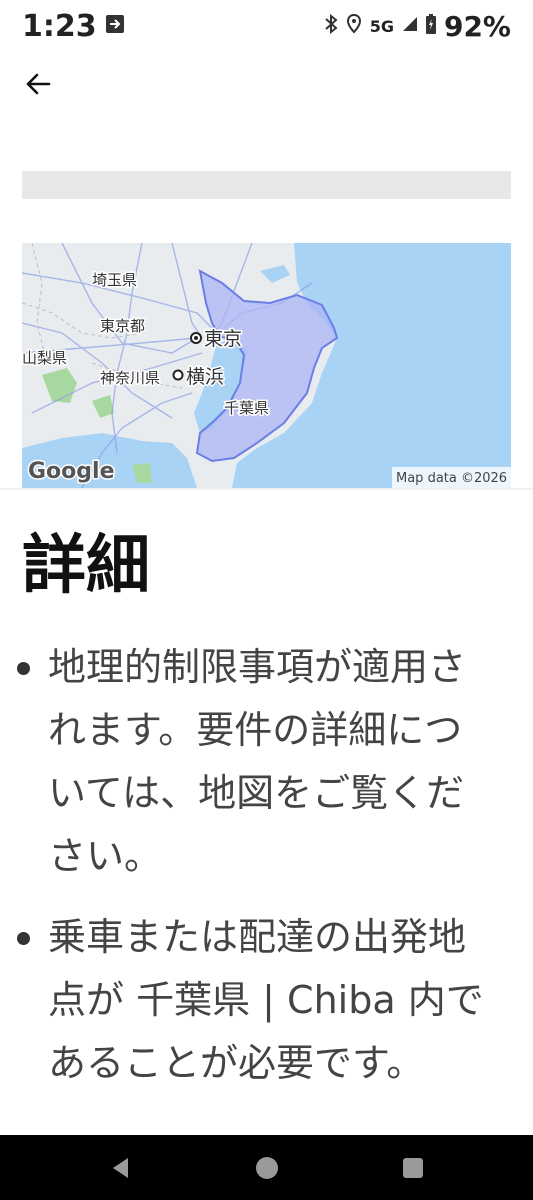 This screenshot has height=1200, width=533. I want to click on divider, so click(266, 489).